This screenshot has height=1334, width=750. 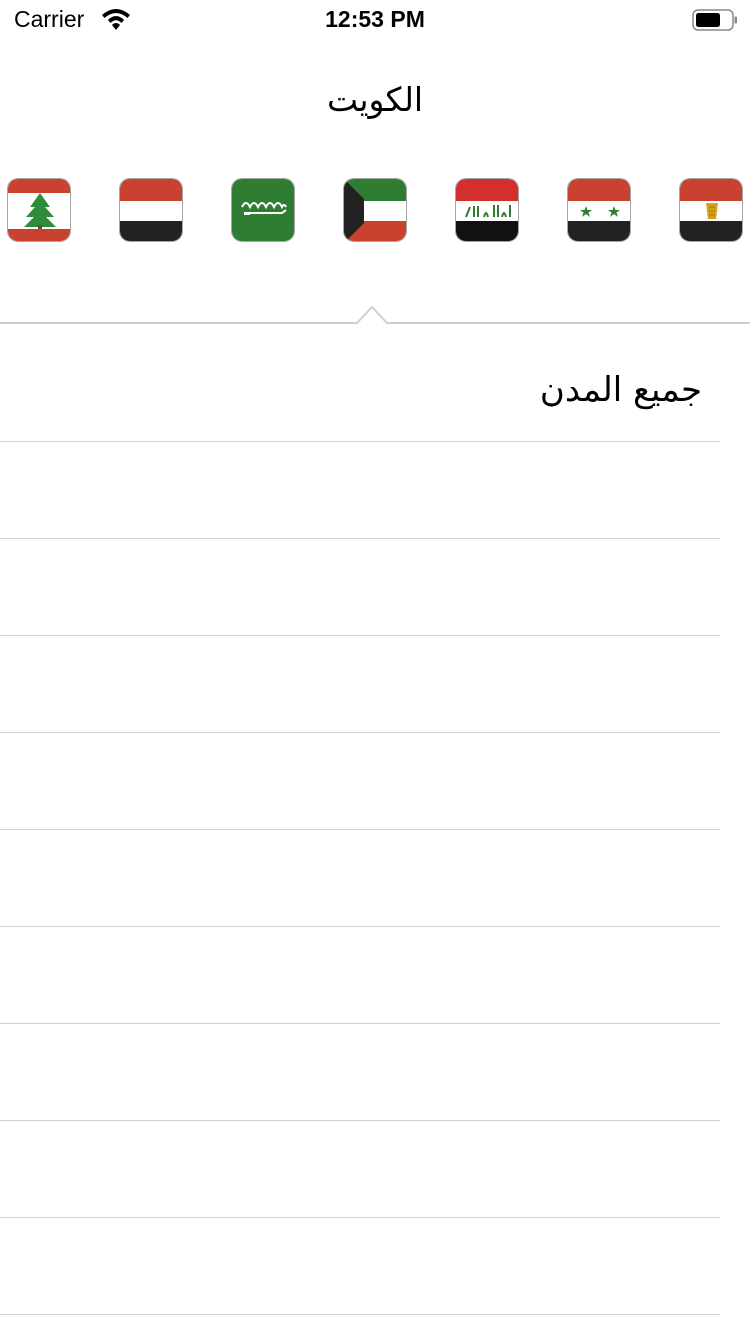 I want to click on flag-button-yemen, so click(x=151, y=210).